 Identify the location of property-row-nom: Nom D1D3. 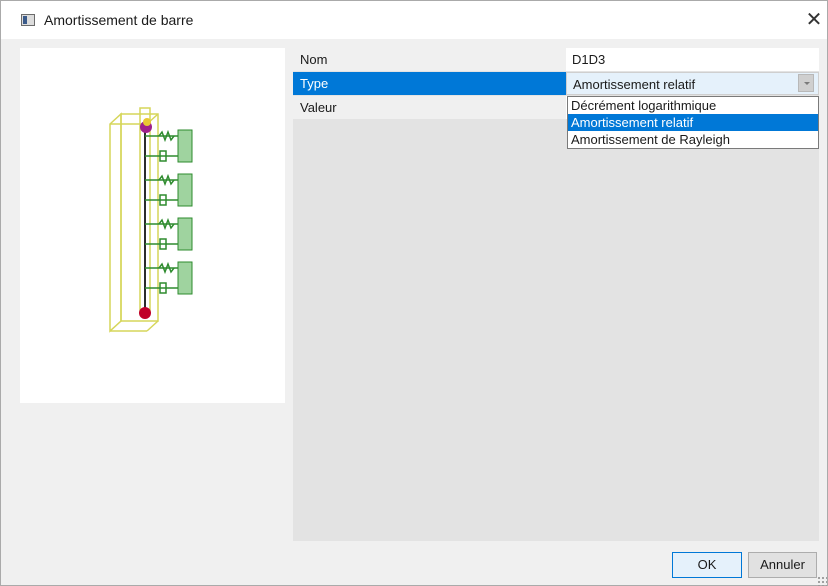
(556, 59).